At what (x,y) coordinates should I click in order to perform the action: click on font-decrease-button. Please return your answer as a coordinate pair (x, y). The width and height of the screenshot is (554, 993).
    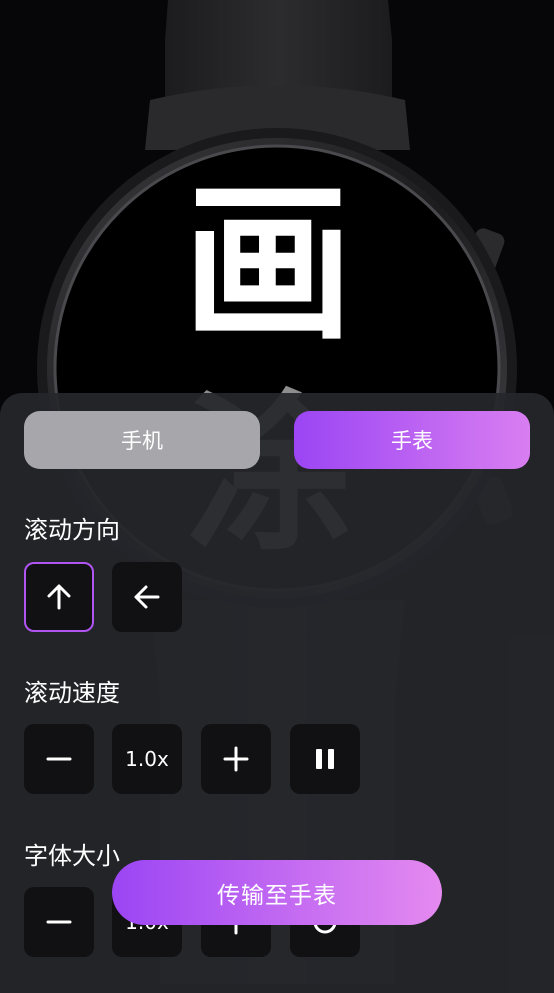
    Looking at the image, I should click on (59, 922).